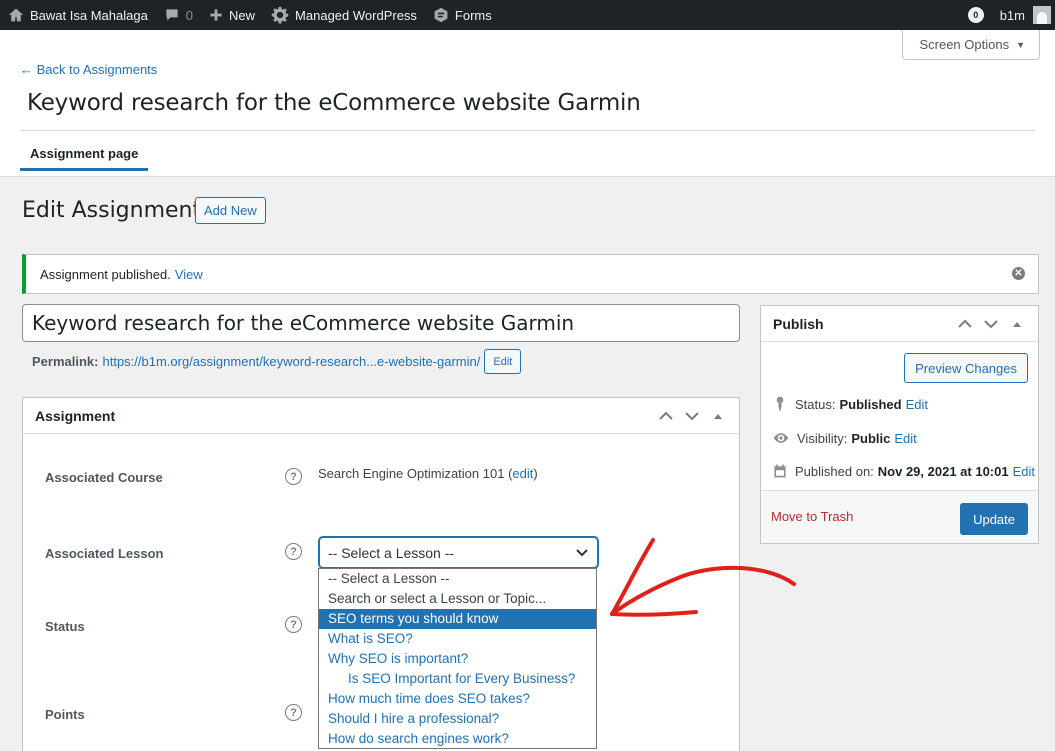 The width and height of the screenshot is (1055, 751). I want to click on forms-label: Forms, so click(473, 15).